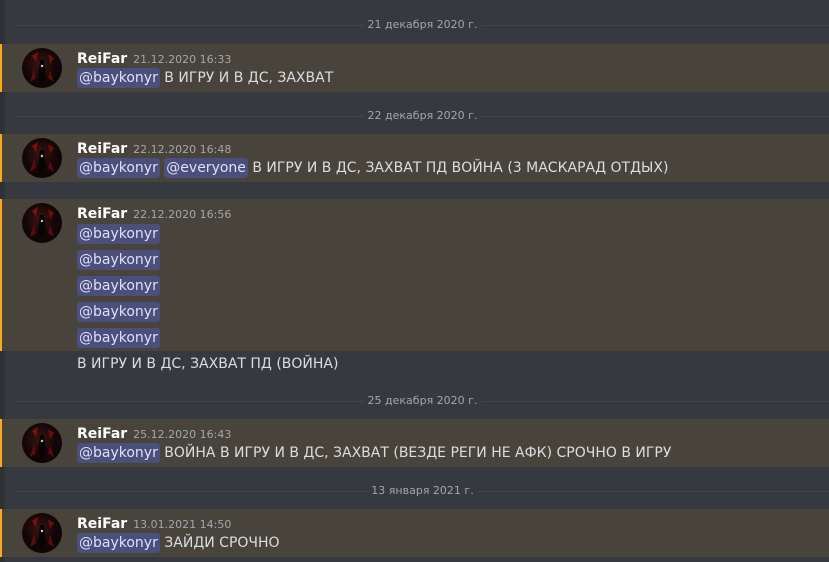 This screenshot has width=829, height=562. I want to click on date-divider-label: 13 января 2021 г., so click(422, 491).